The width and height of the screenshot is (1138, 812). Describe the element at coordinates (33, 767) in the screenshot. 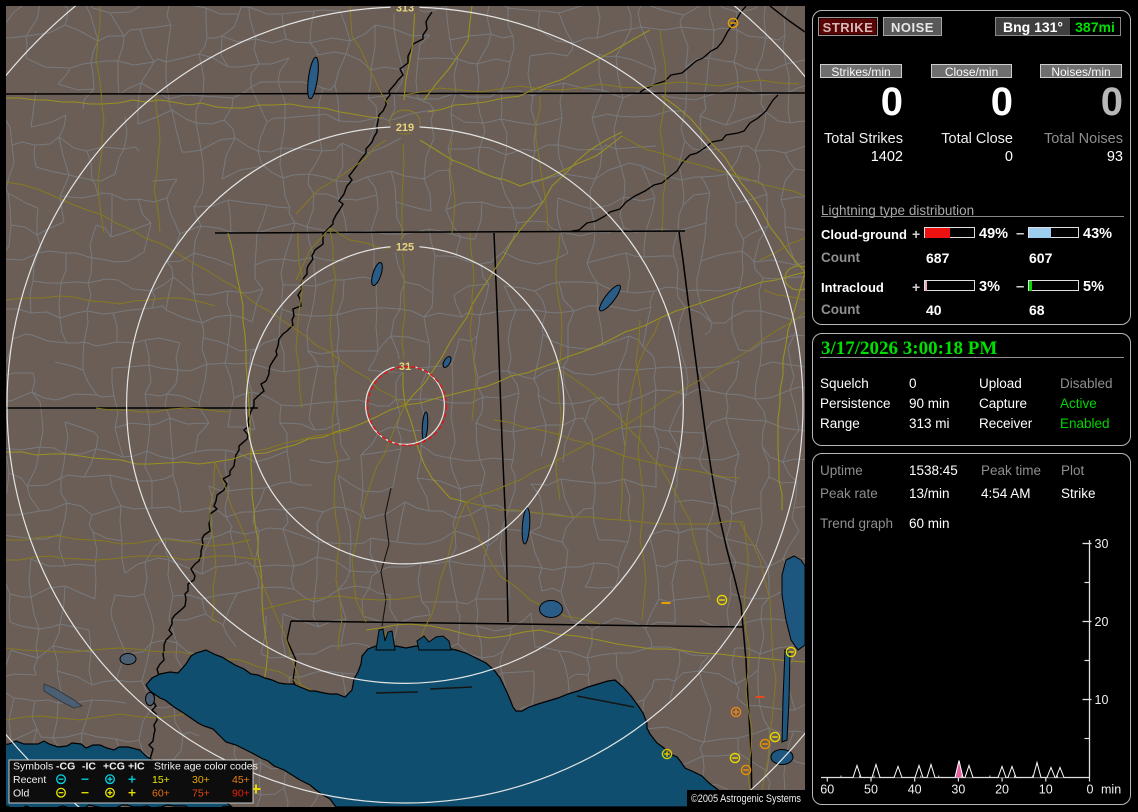

I see `svg-text: Symbols` at that location.